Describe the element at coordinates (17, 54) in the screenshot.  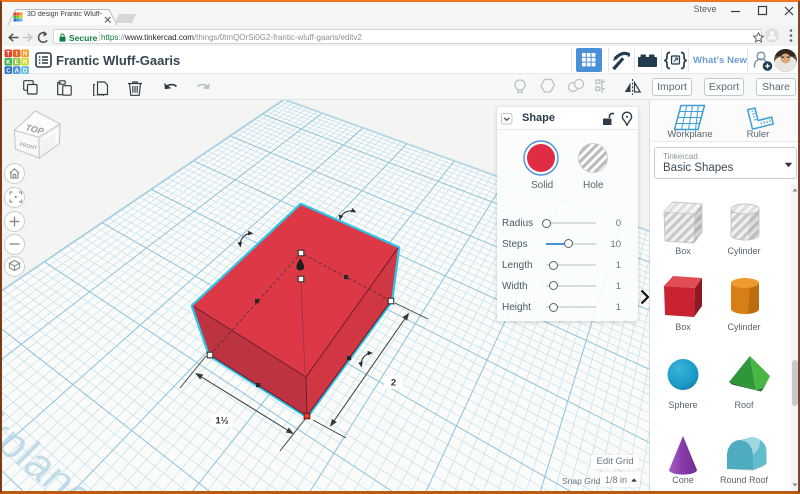
I see `svg-text: I` at that location.